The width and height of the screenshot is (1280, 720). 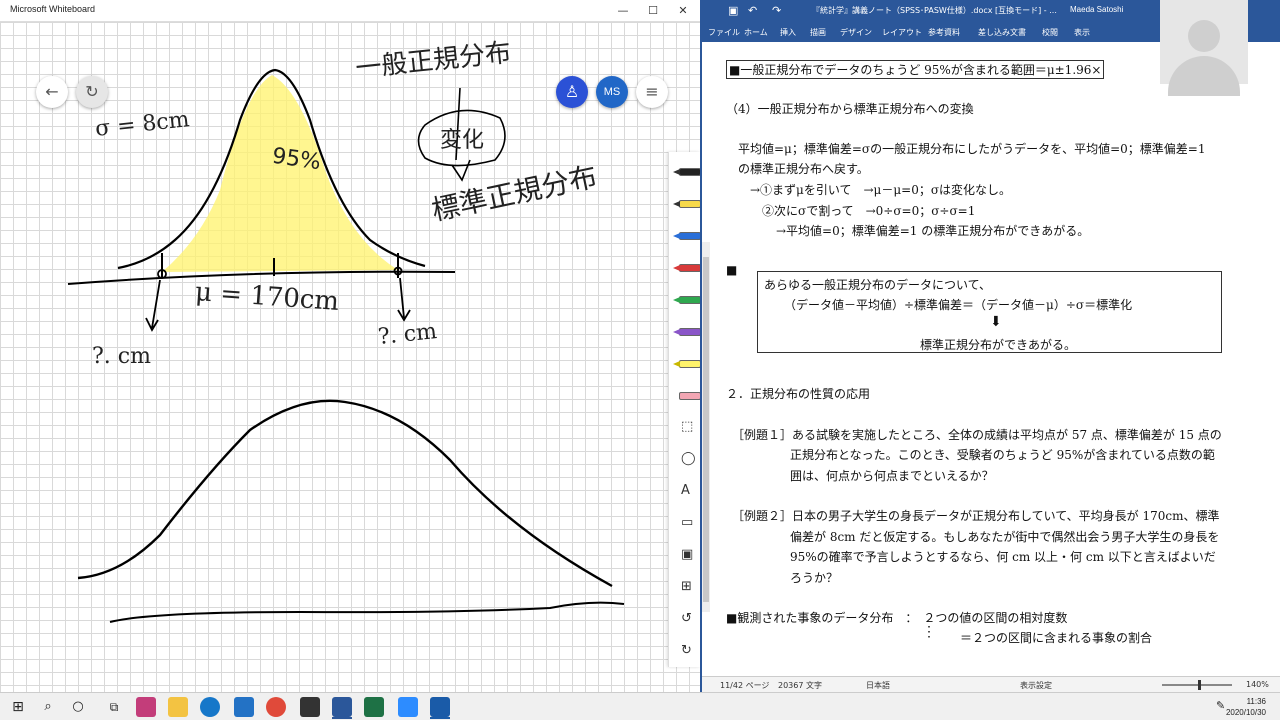 What do you see at coordinates (623, 11) in the screenshot?
I see `minimize-icon: —` at bounding box center [623, 11].